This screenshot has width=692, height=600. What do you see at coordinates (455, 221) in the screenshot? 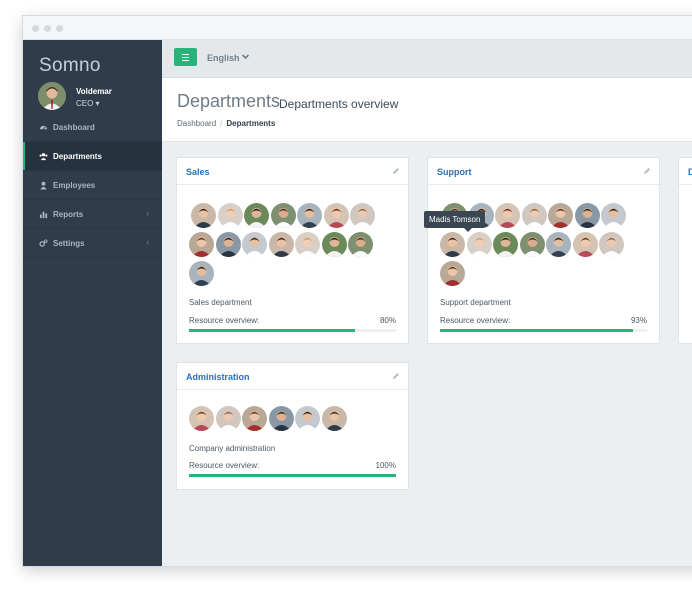
I see `avatar-tooltip: Madis Tomson` at bounding box center [455, 221].